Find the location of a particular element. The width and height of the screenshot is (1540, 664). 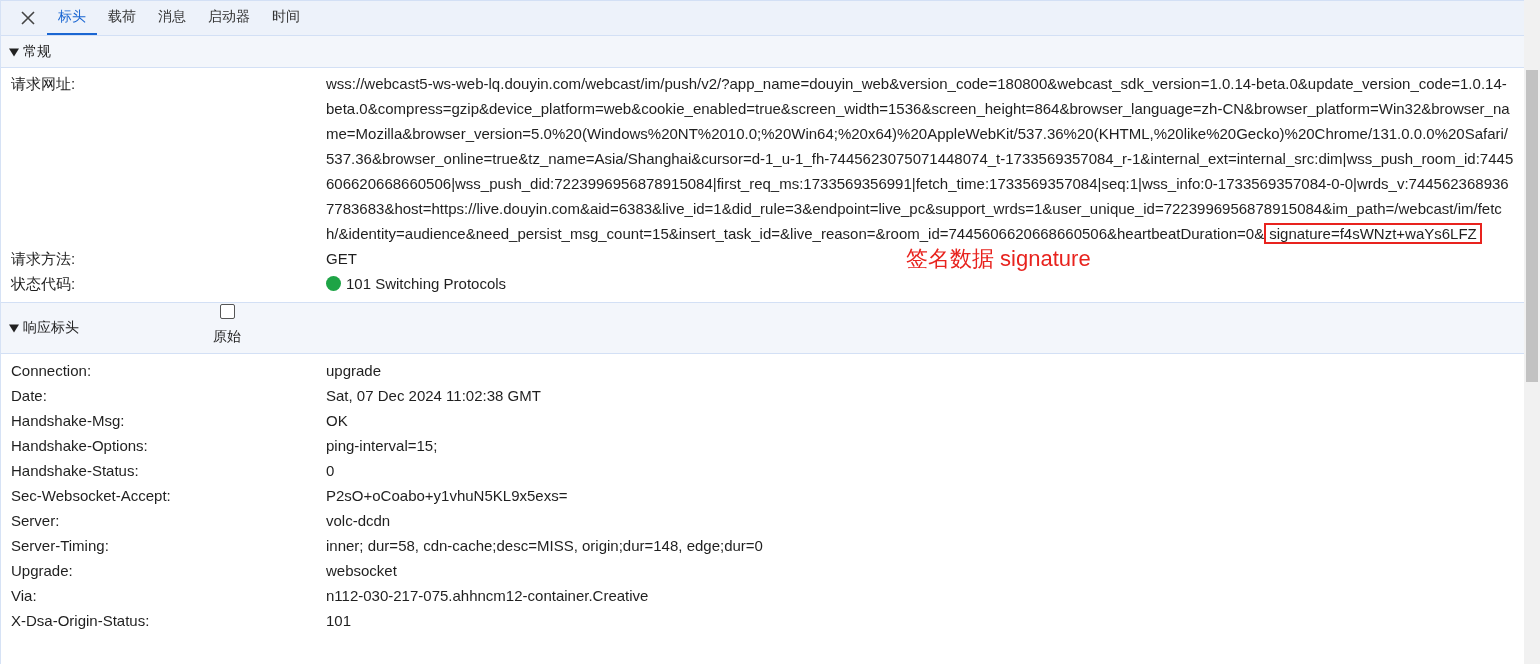

tab: 载荷 is located at coordinates (122, 18).